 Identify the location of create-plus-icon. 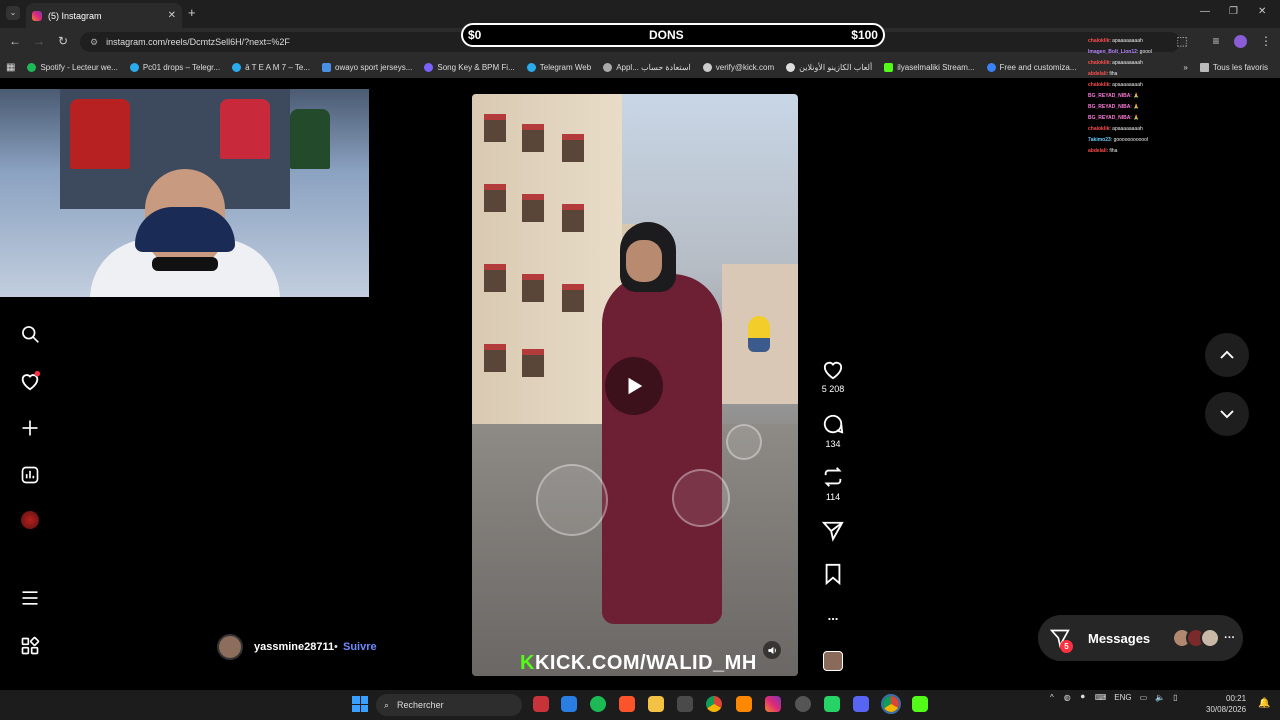
(30, 428).